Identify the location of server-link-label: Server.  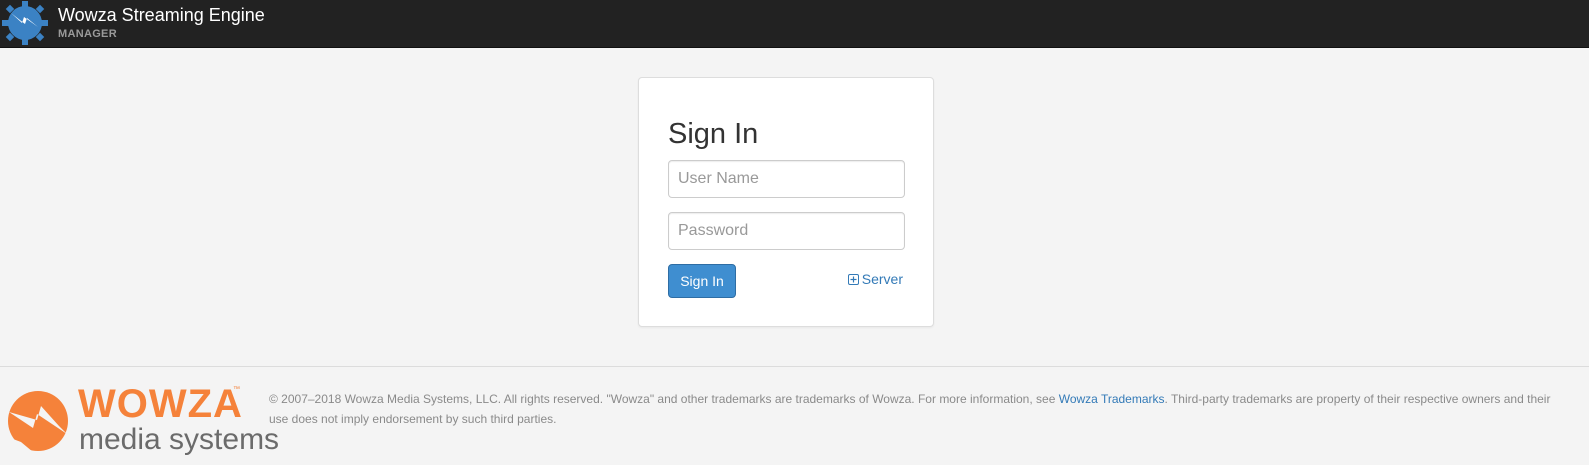
(882, 279).